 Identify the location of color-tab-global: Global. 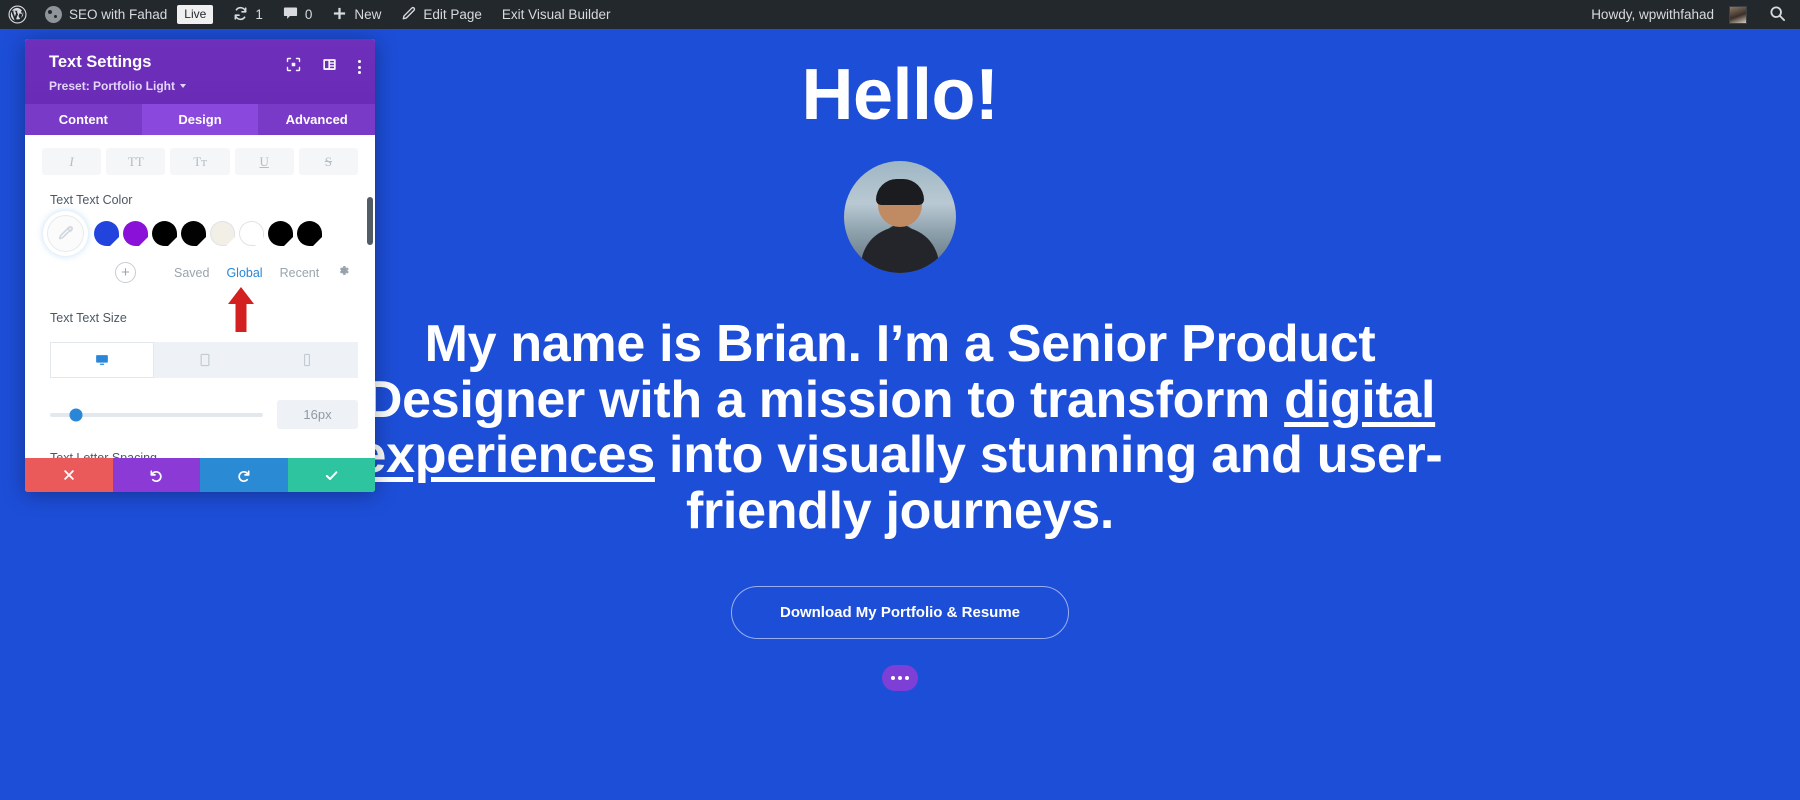
(244, 273).